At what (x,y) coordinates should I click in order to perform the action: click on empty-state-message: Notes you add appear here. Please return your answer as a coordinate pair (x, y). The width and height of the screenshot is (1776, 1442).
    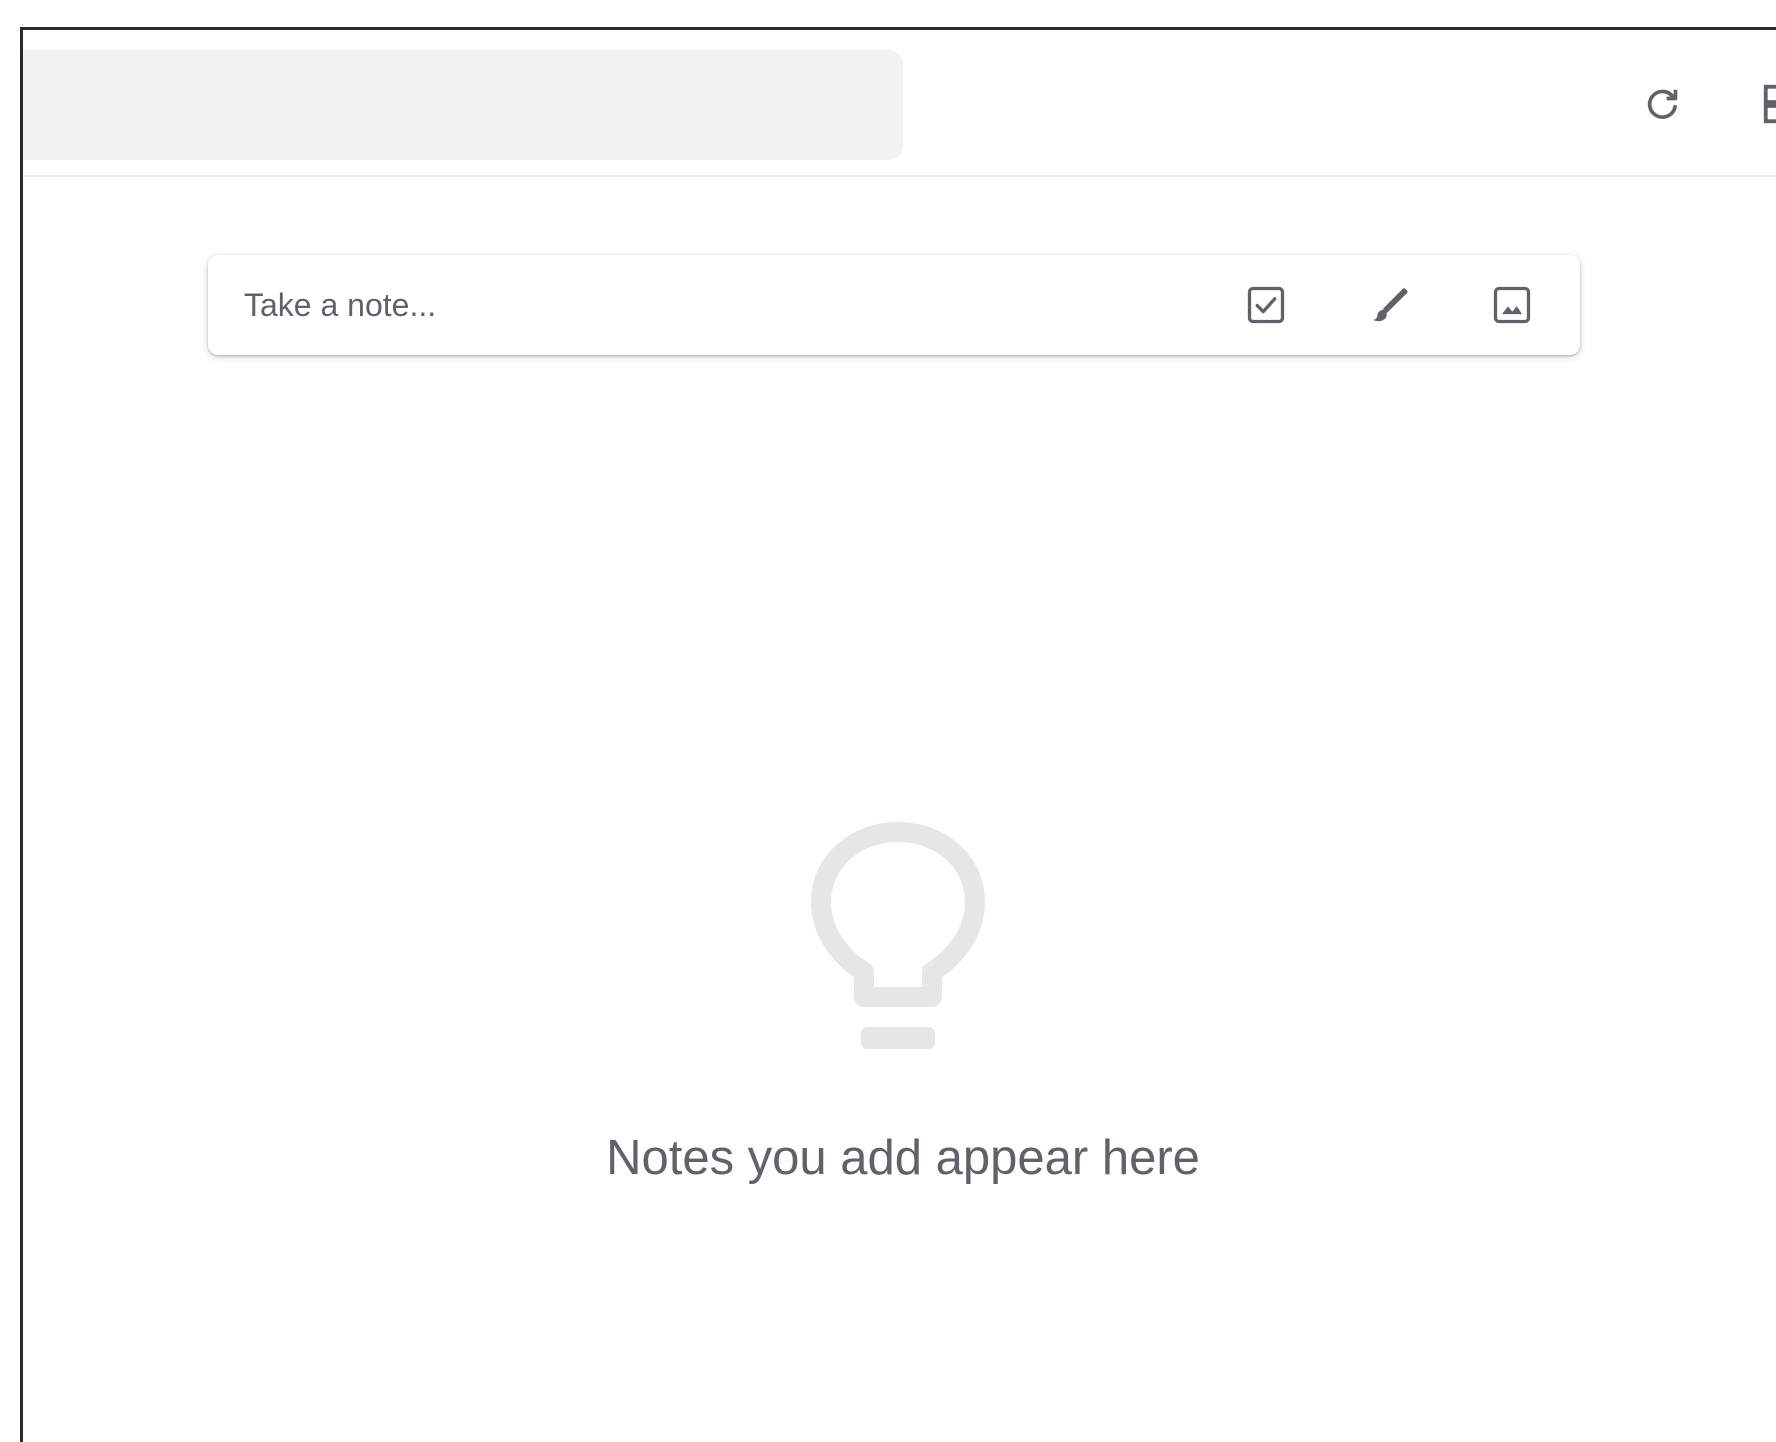
    Looking at the image, I should click on (903, 1158).